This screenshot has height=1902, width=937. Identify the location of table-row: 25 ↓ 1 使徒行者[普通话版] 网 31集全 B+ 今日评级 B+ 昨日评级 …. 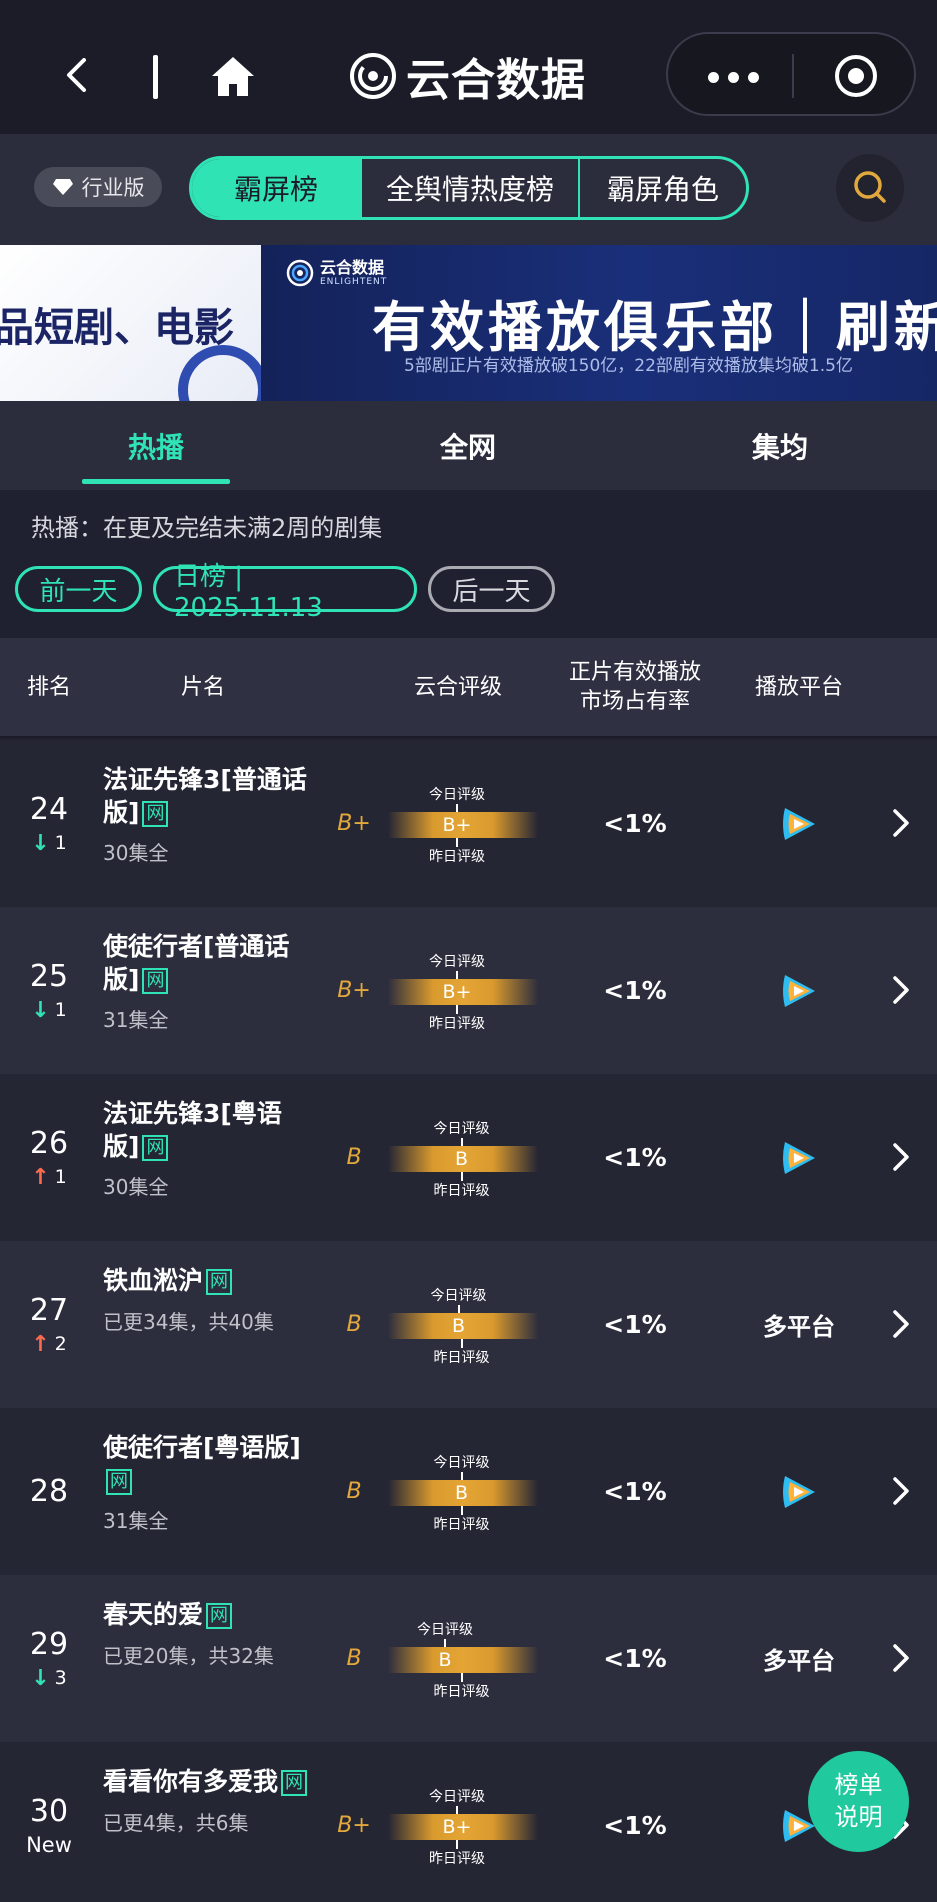
(468, 990).